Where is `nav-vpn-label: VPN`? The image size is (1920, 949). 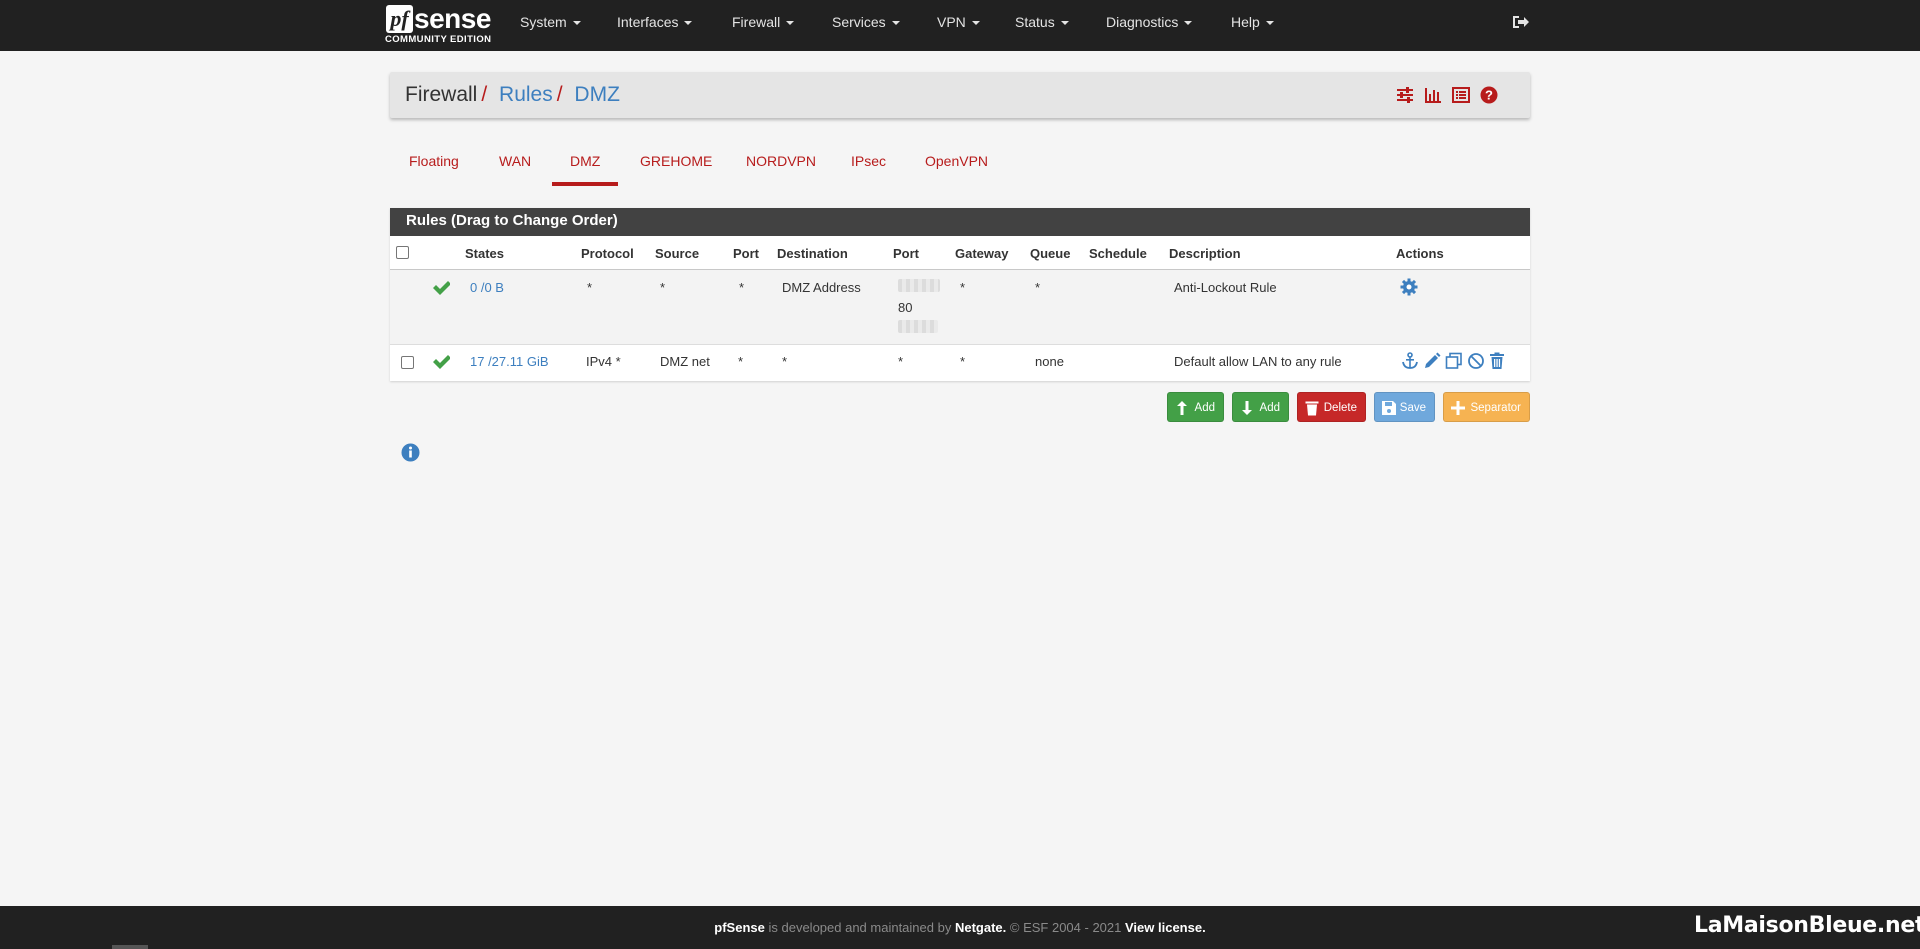 nav-vpn-label: VPN is located at coordinates (951, 22).